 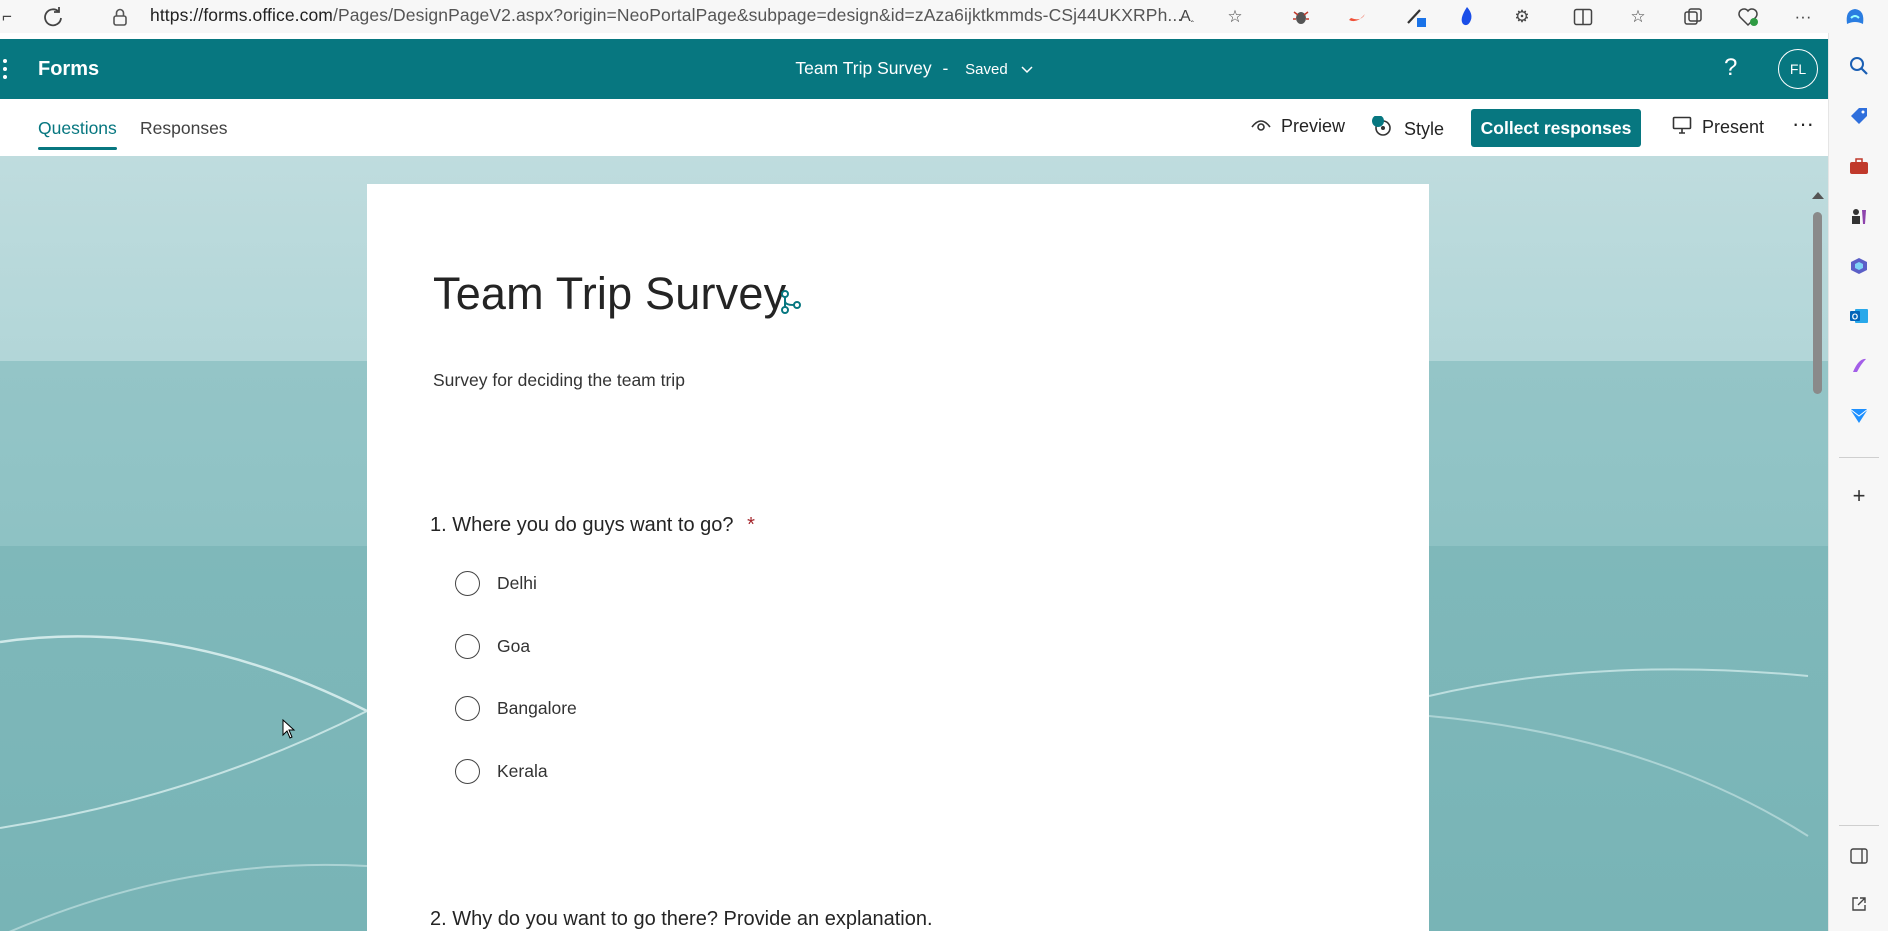 I want to click on svg-text: O, so click(x=1855, y=317).